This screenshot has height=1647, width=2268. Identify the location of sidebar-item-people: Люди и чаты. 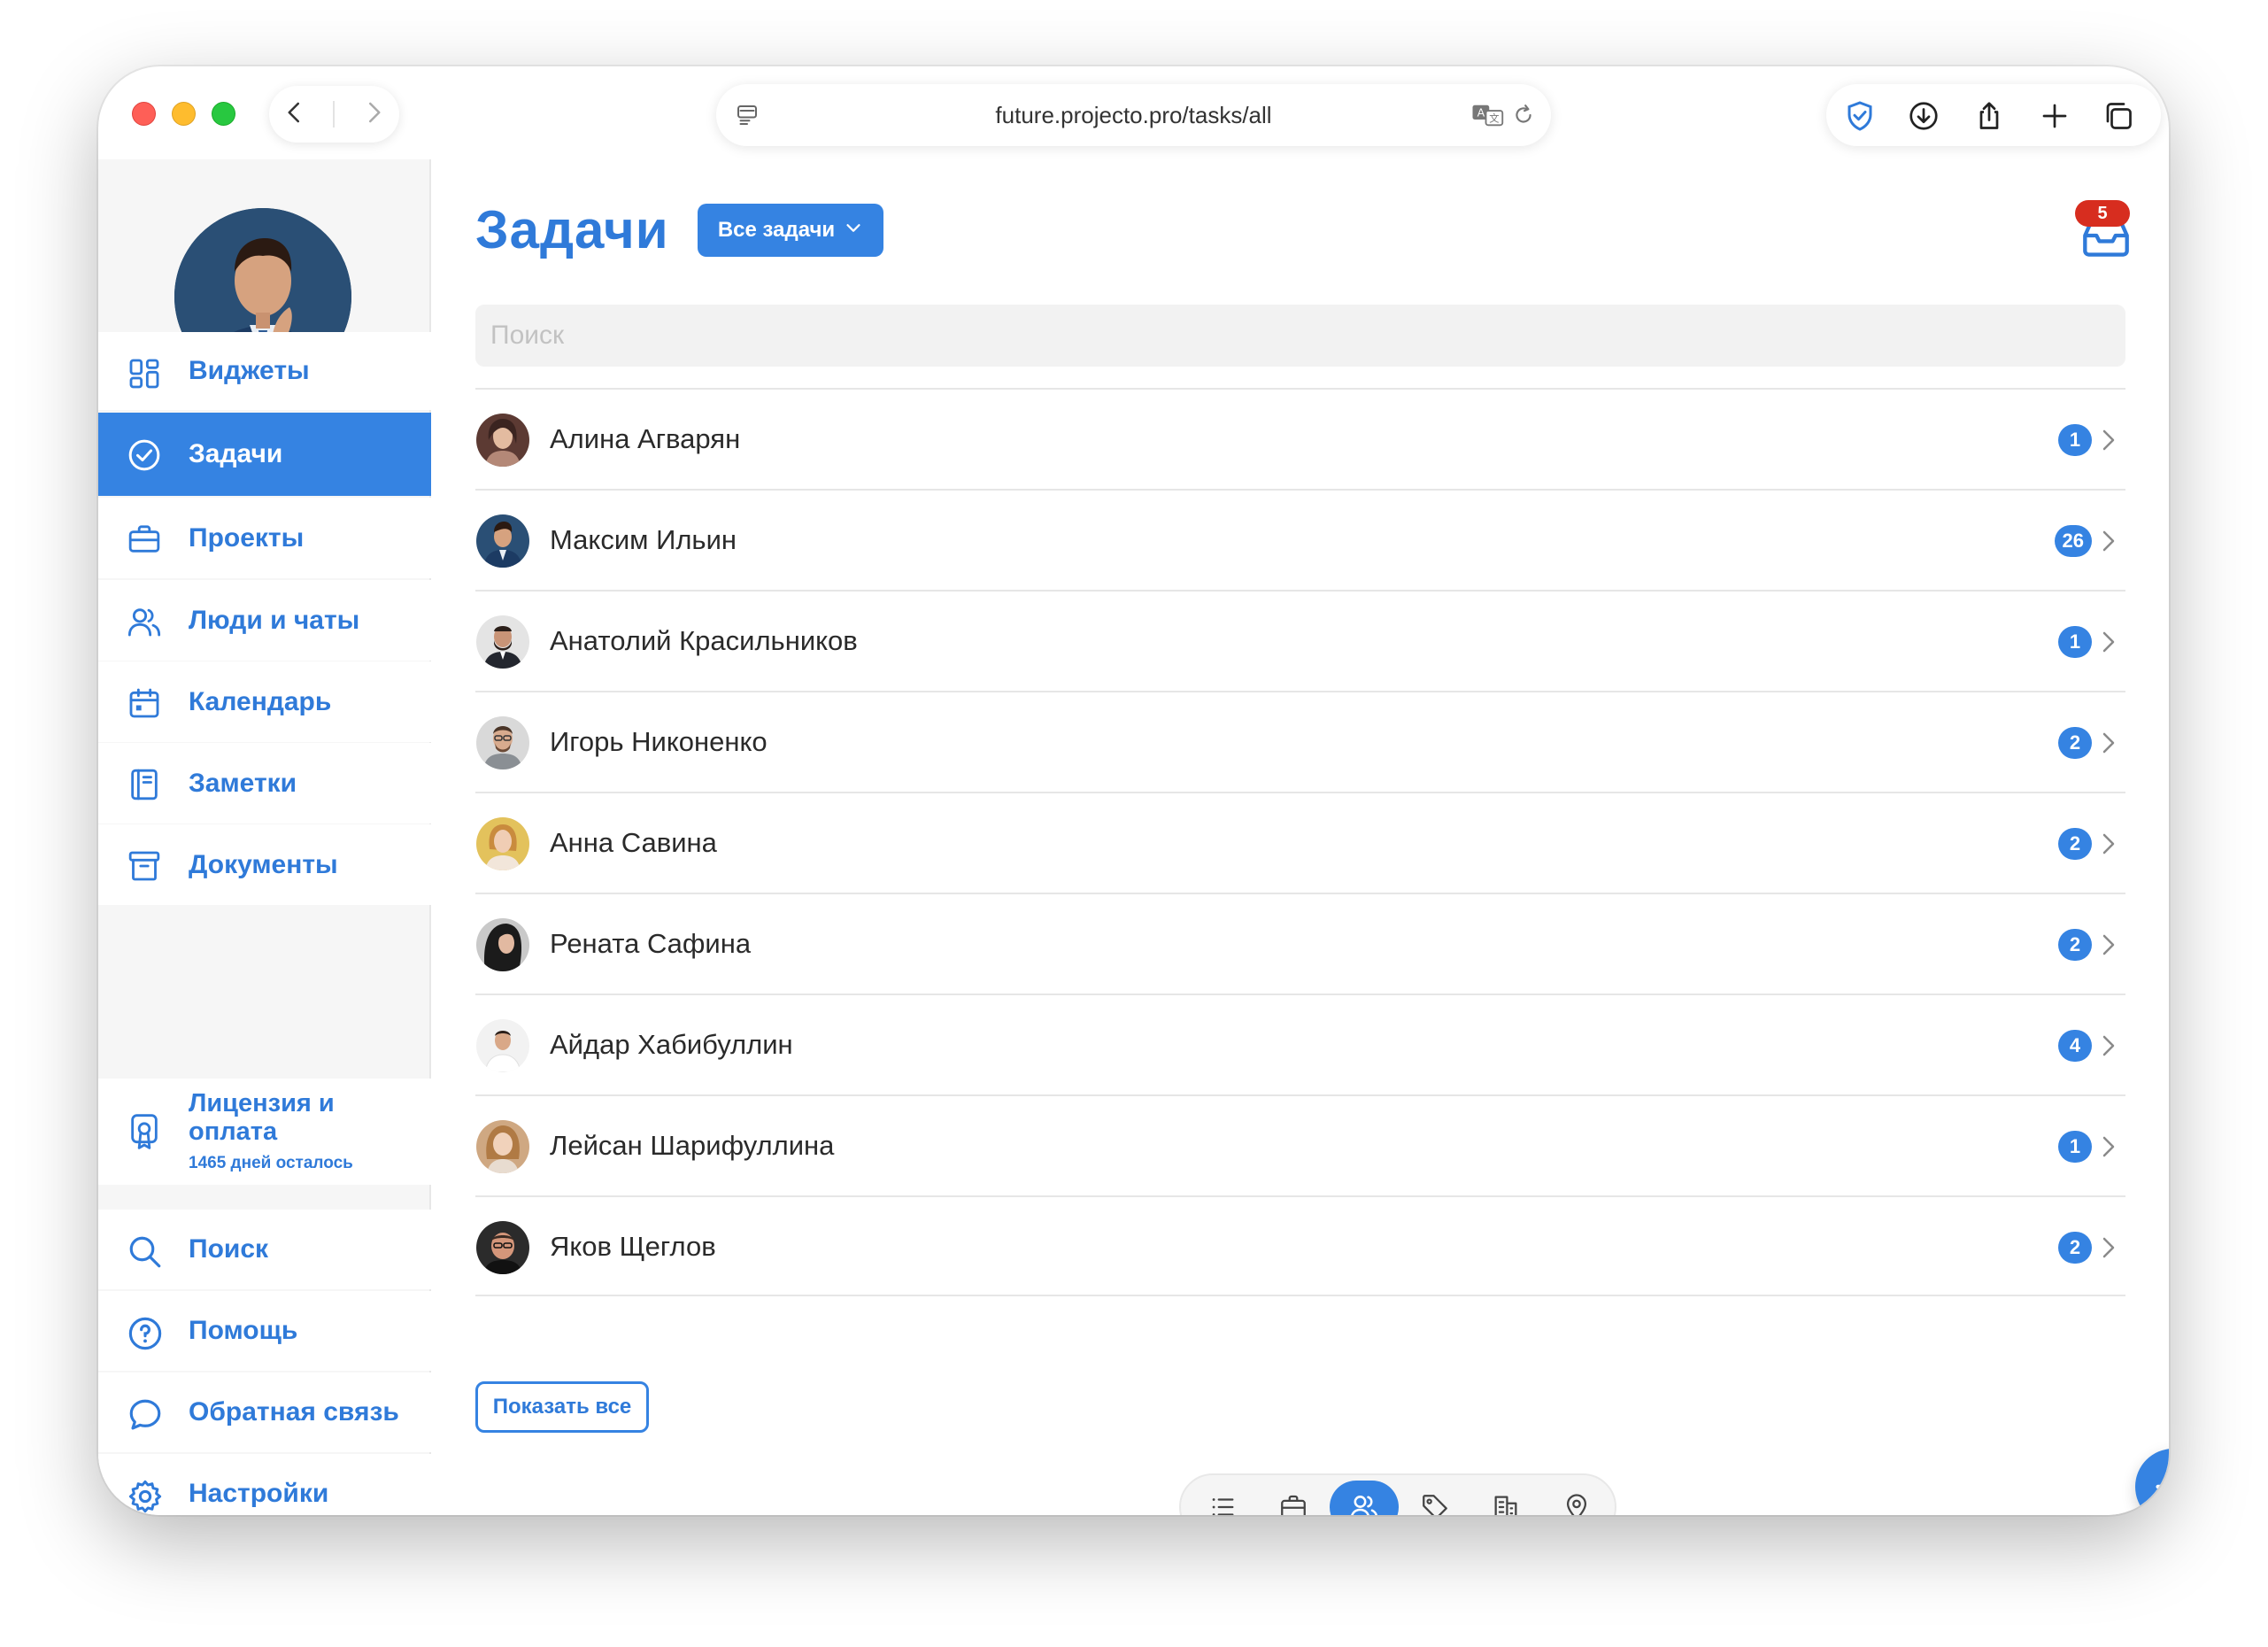
(264, 620).